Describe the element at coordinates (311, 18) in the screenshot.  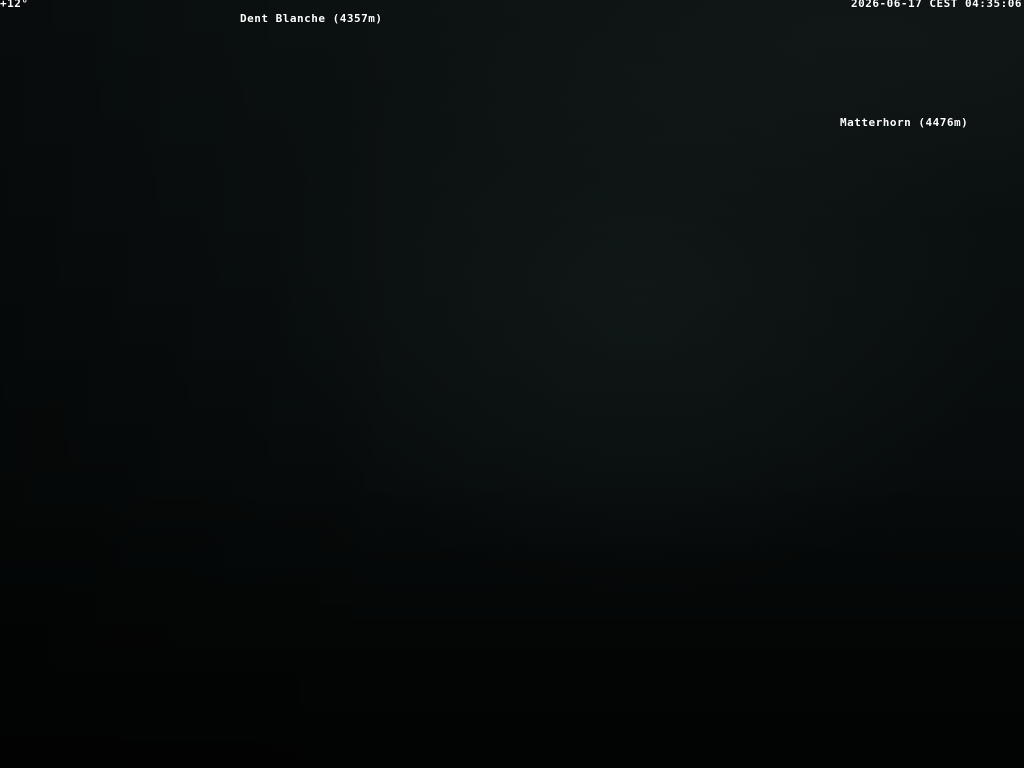
I see `peak-label-dent-blanche: Dent Blanche (4357m)` at that location.